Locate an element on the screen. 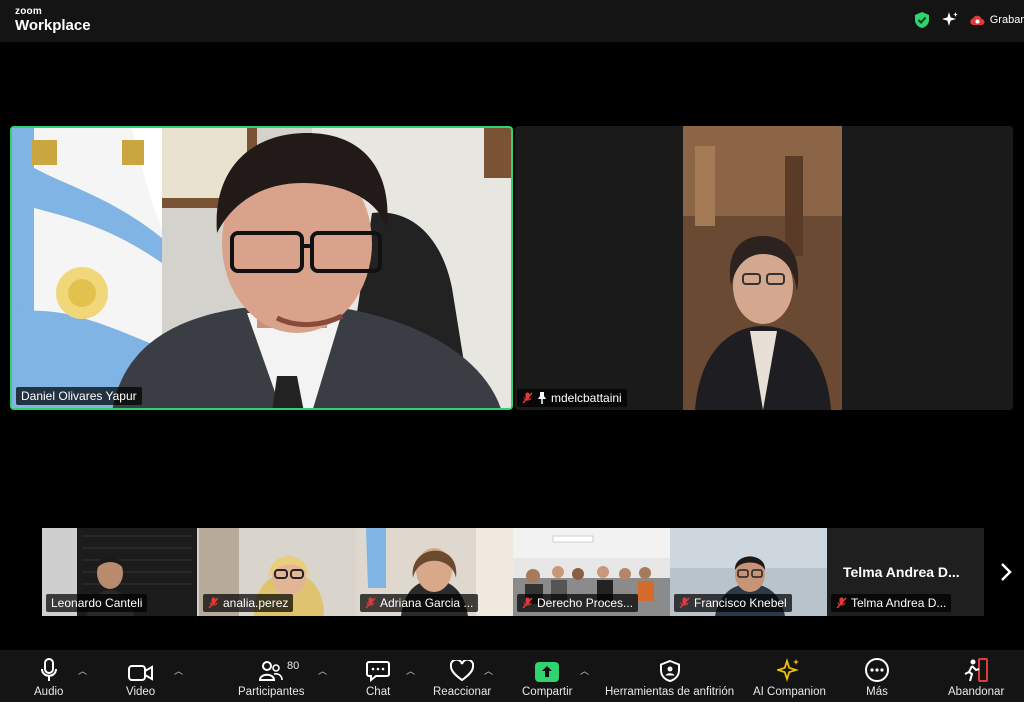 Image resolution: width=1024 pixels, height=702 pixels. pinned-name-tag: mdelcbattaini is located at coordinates (572, 398).